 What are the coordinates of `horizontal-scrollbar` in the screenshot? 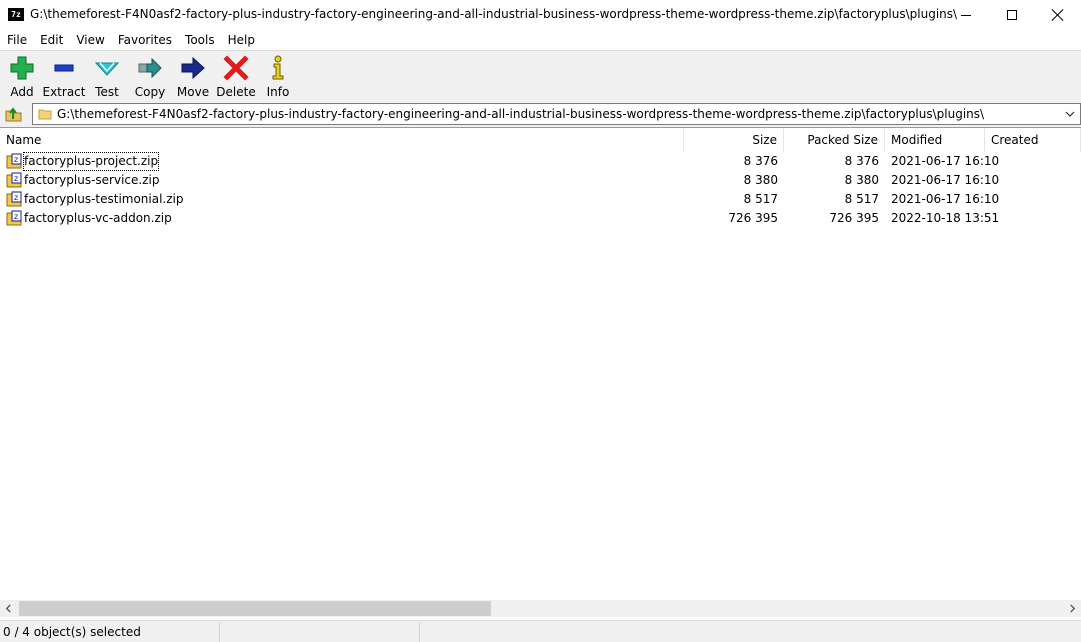 It's located at (540, 608).